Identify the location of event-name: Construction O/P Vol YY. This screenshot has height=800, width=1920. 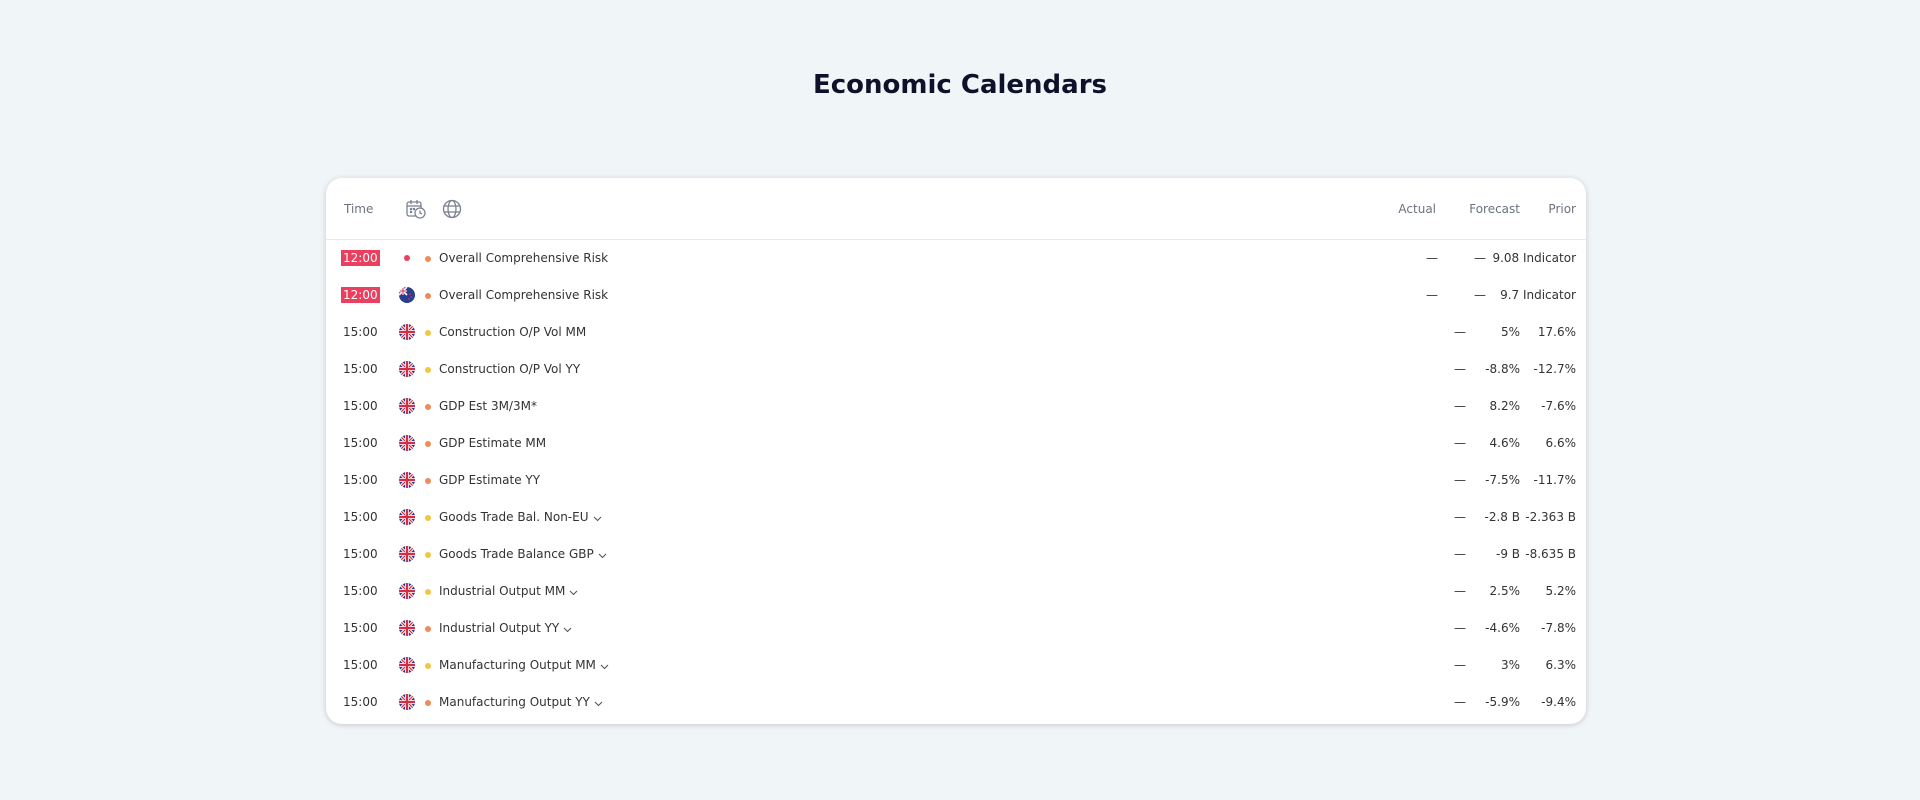
(509, 369).